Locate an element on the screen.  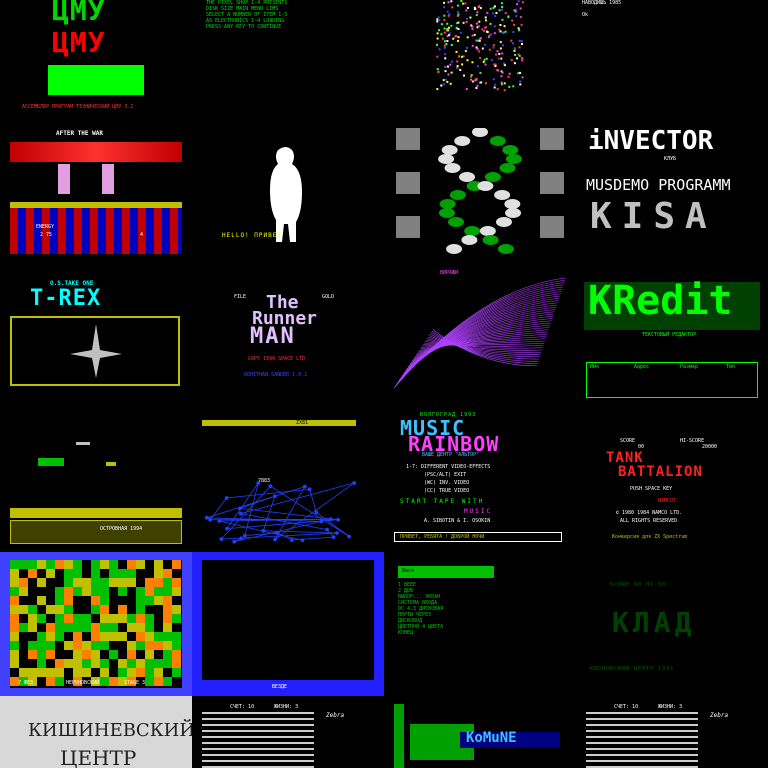
zx-header-bar is located at coordinates (279, 423).